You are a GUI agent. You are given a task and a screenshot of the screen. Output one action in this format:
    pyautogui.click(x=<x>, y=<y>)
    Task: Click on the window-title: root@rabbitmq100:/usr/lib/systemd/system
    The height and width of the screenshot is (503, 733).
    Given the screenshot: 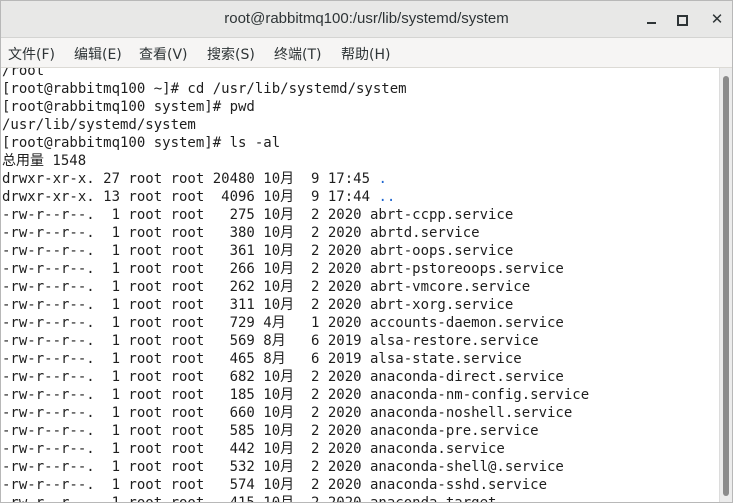 What is the action you would take?
    pyautogui.click(x=366, y=18)
    